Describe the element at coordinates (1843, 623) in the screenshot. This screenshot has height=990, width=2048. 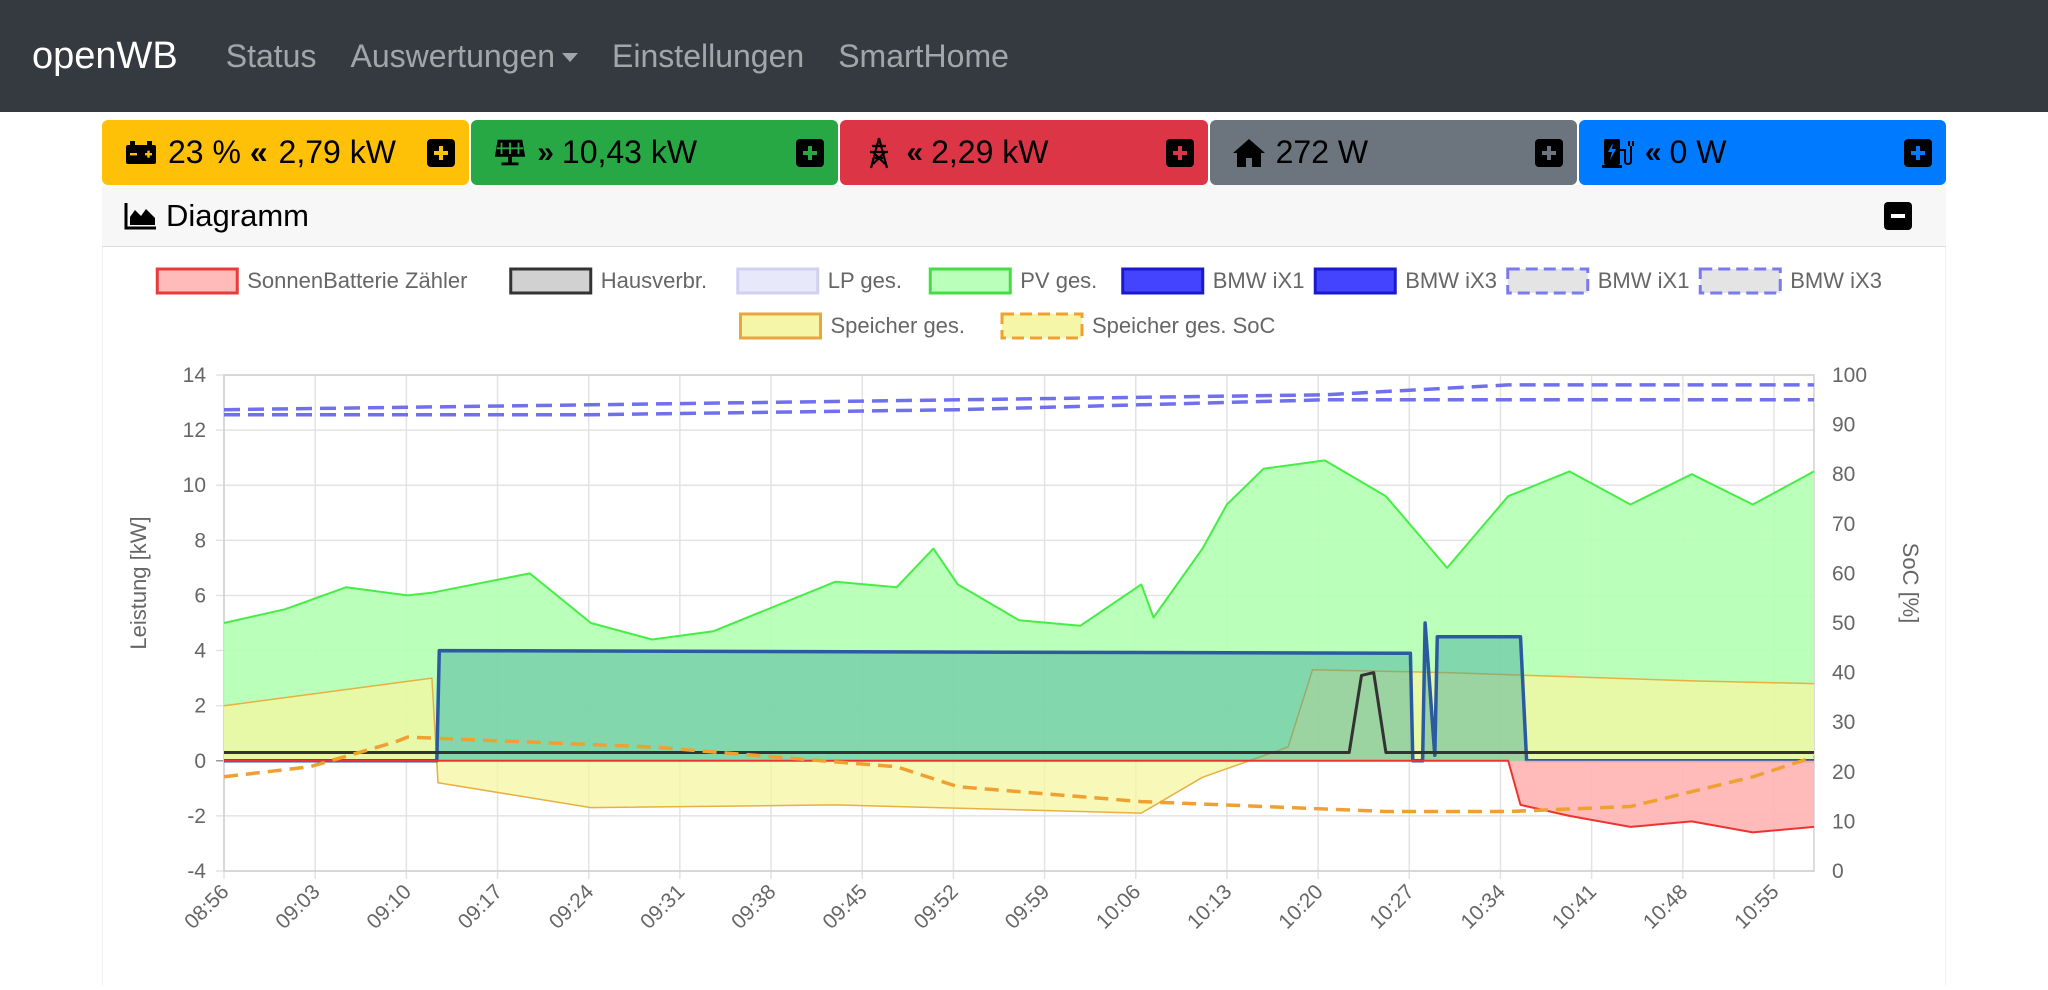
I see `y-tick-right: 50` at that location.